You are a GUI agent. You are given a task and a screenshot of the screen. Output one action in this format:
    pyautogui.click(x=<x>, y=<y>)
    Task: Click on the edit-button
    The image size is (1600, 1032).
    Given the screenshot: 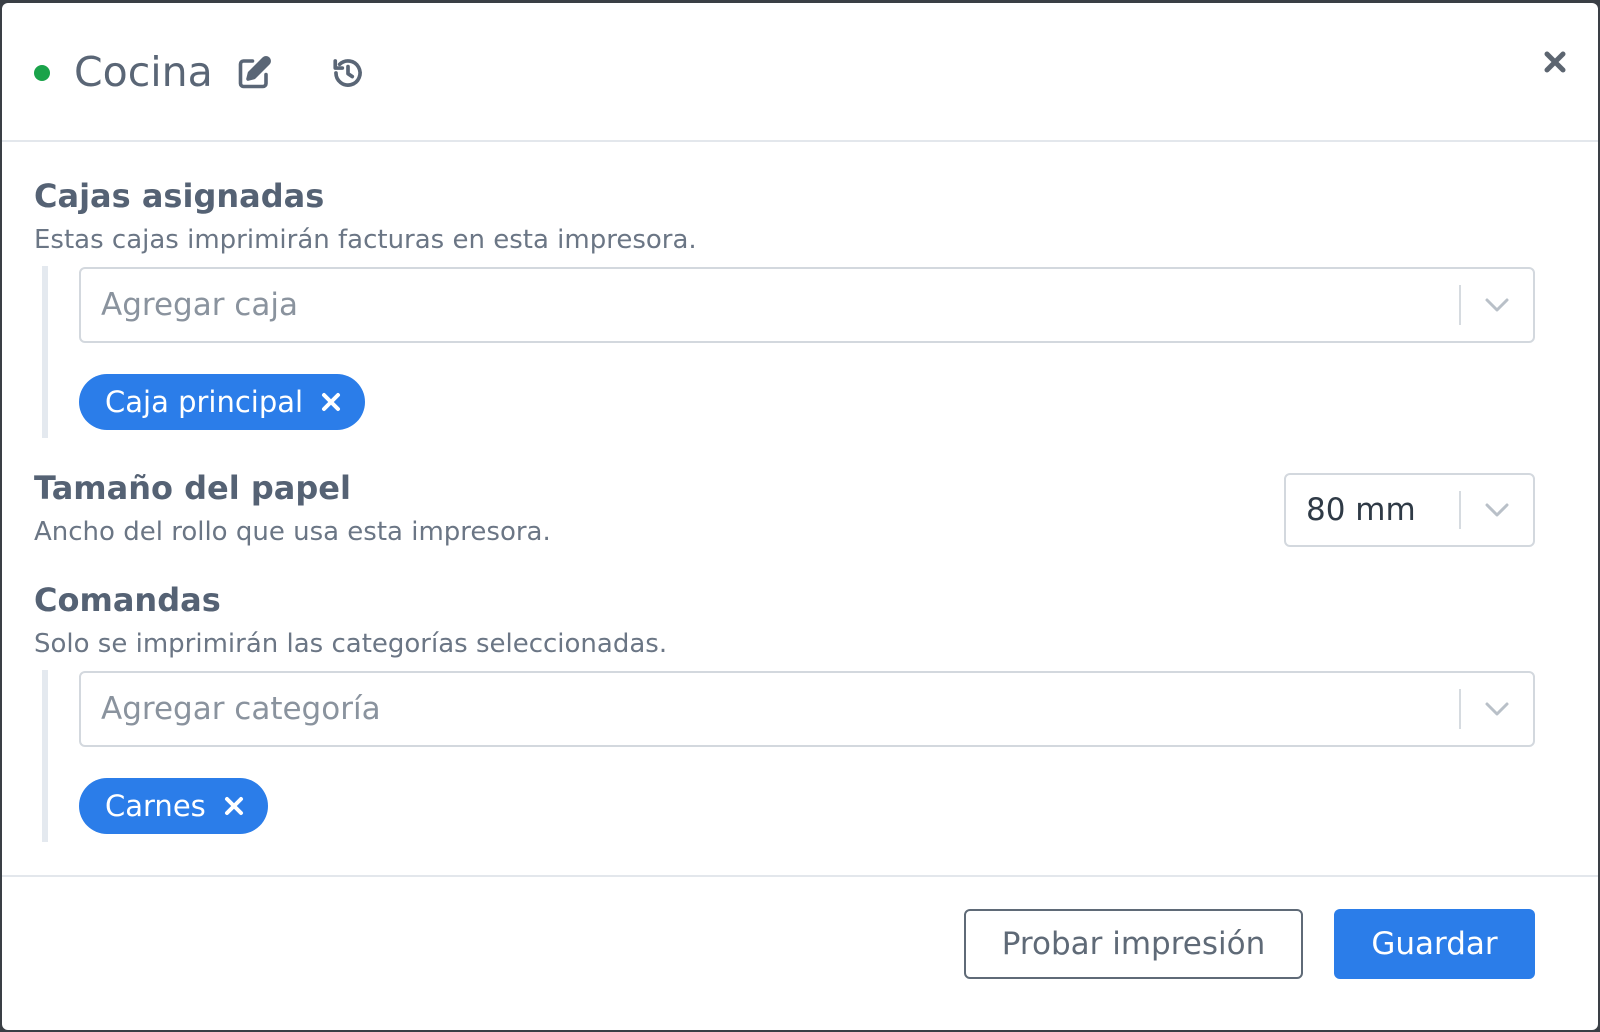 What is the action you would take?
    pyautogui.click(x=254, y=73)
    